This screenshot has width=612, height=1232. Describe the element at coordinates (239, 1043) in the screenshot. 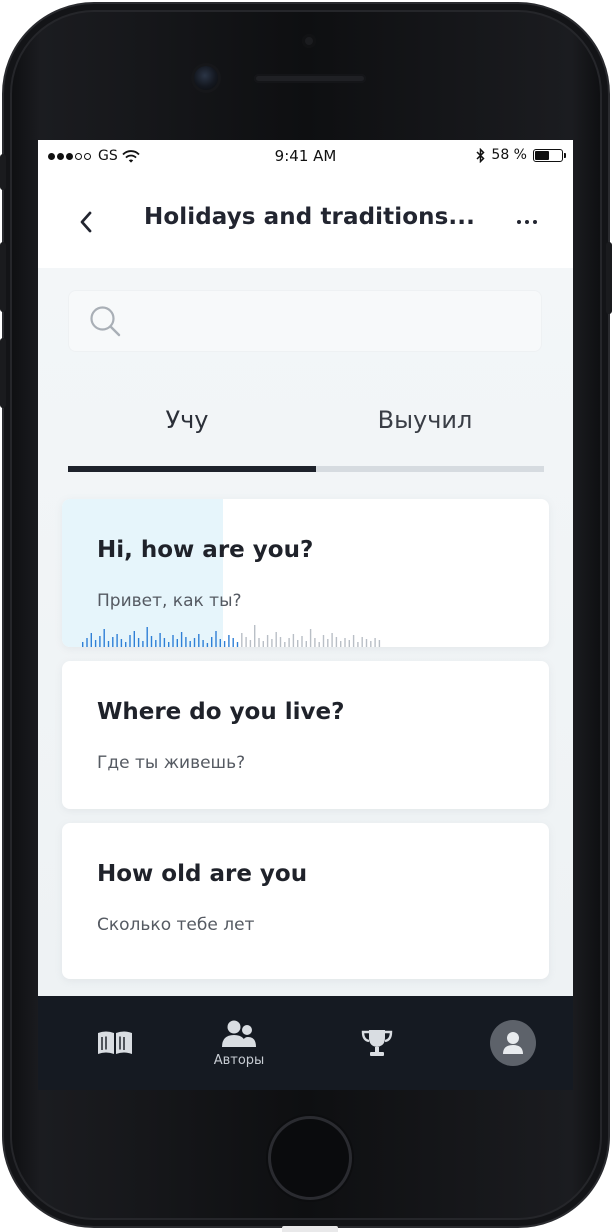

I see `tab-authors: Авторы` at that location.